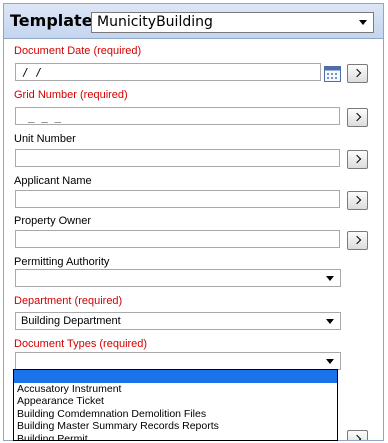  Describe the element at coordinates (62, 262) in the screenshot. I see `permitting-authority-label: Permitting Authority` at that location.